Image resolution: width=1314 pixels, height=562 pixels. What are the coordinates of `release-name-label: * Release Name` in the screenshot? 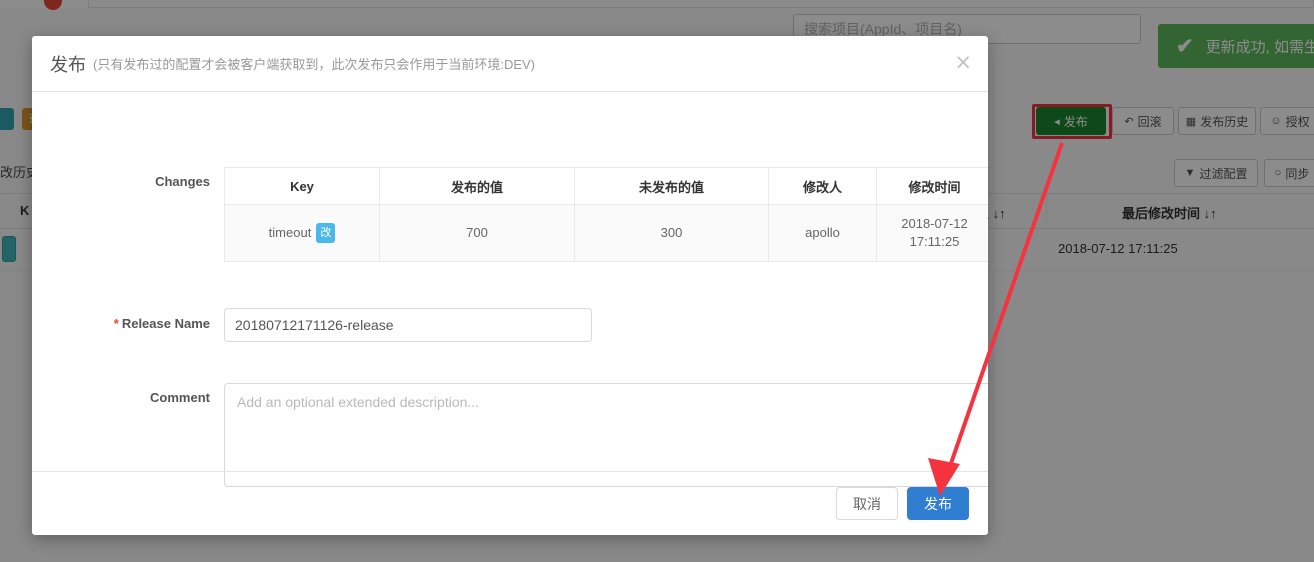 It's located at (151, 323).